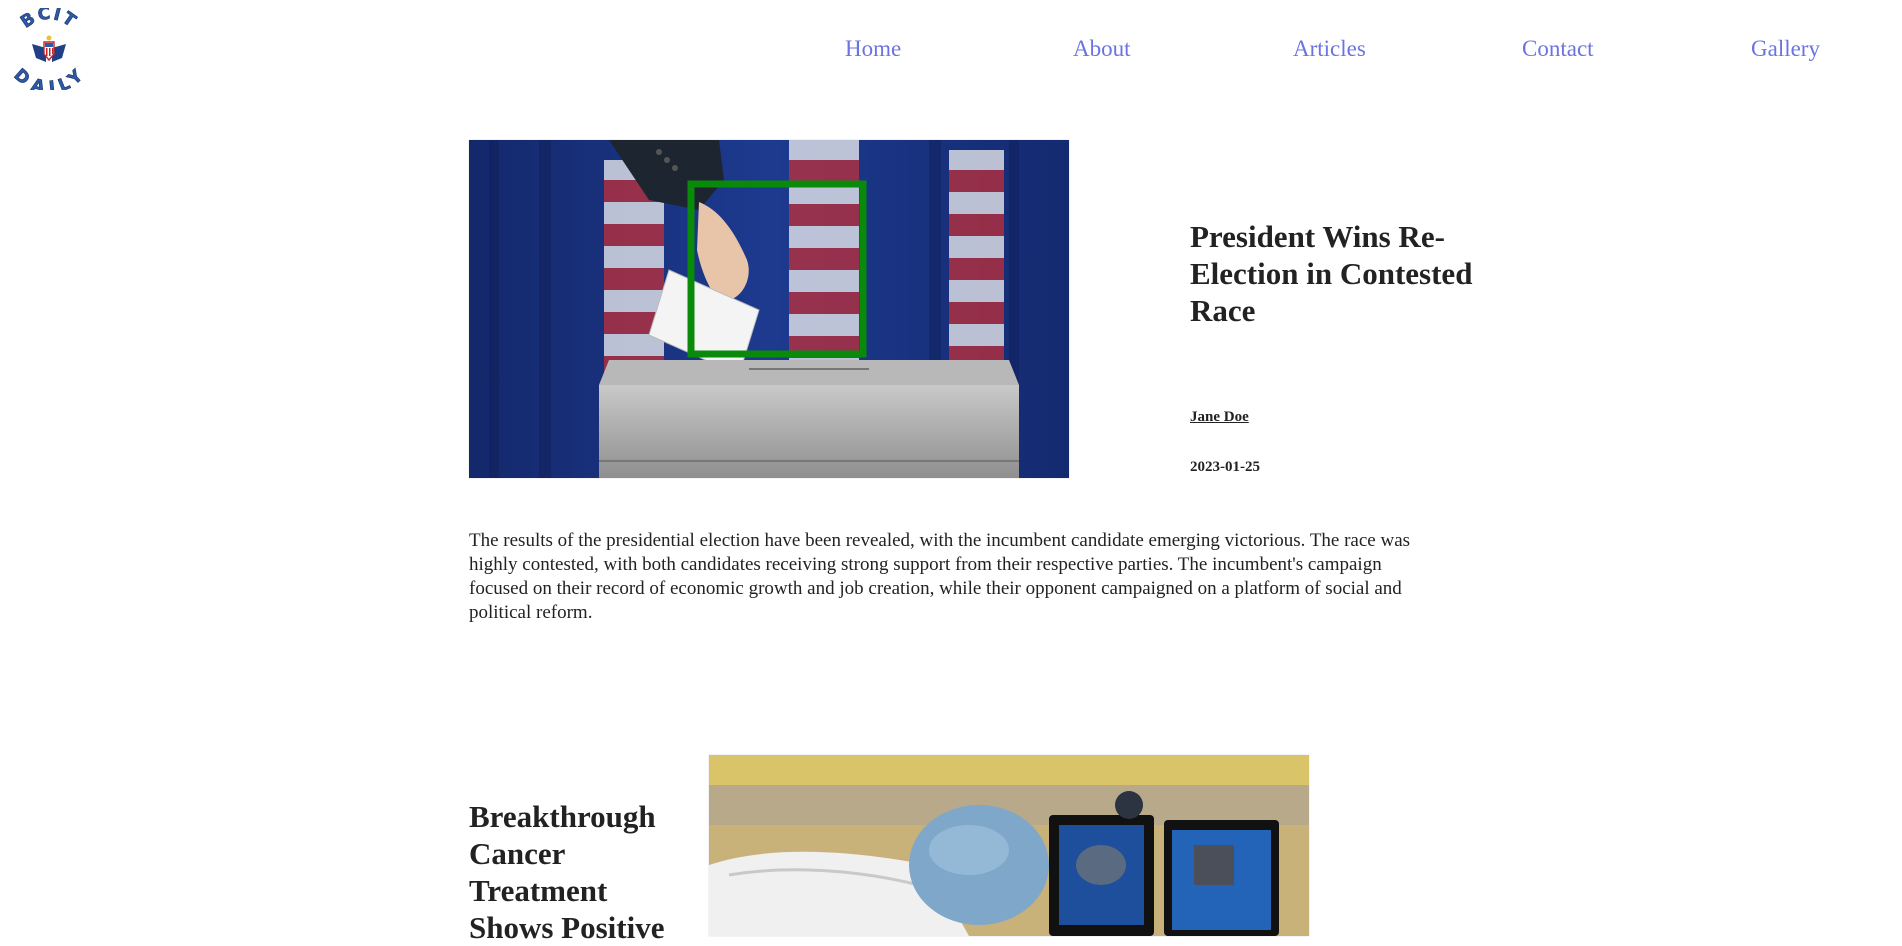 The width and height of the screenshot is (1902, 946). I want to click on article-author-link: Jane Doe, so click(1219, 417).